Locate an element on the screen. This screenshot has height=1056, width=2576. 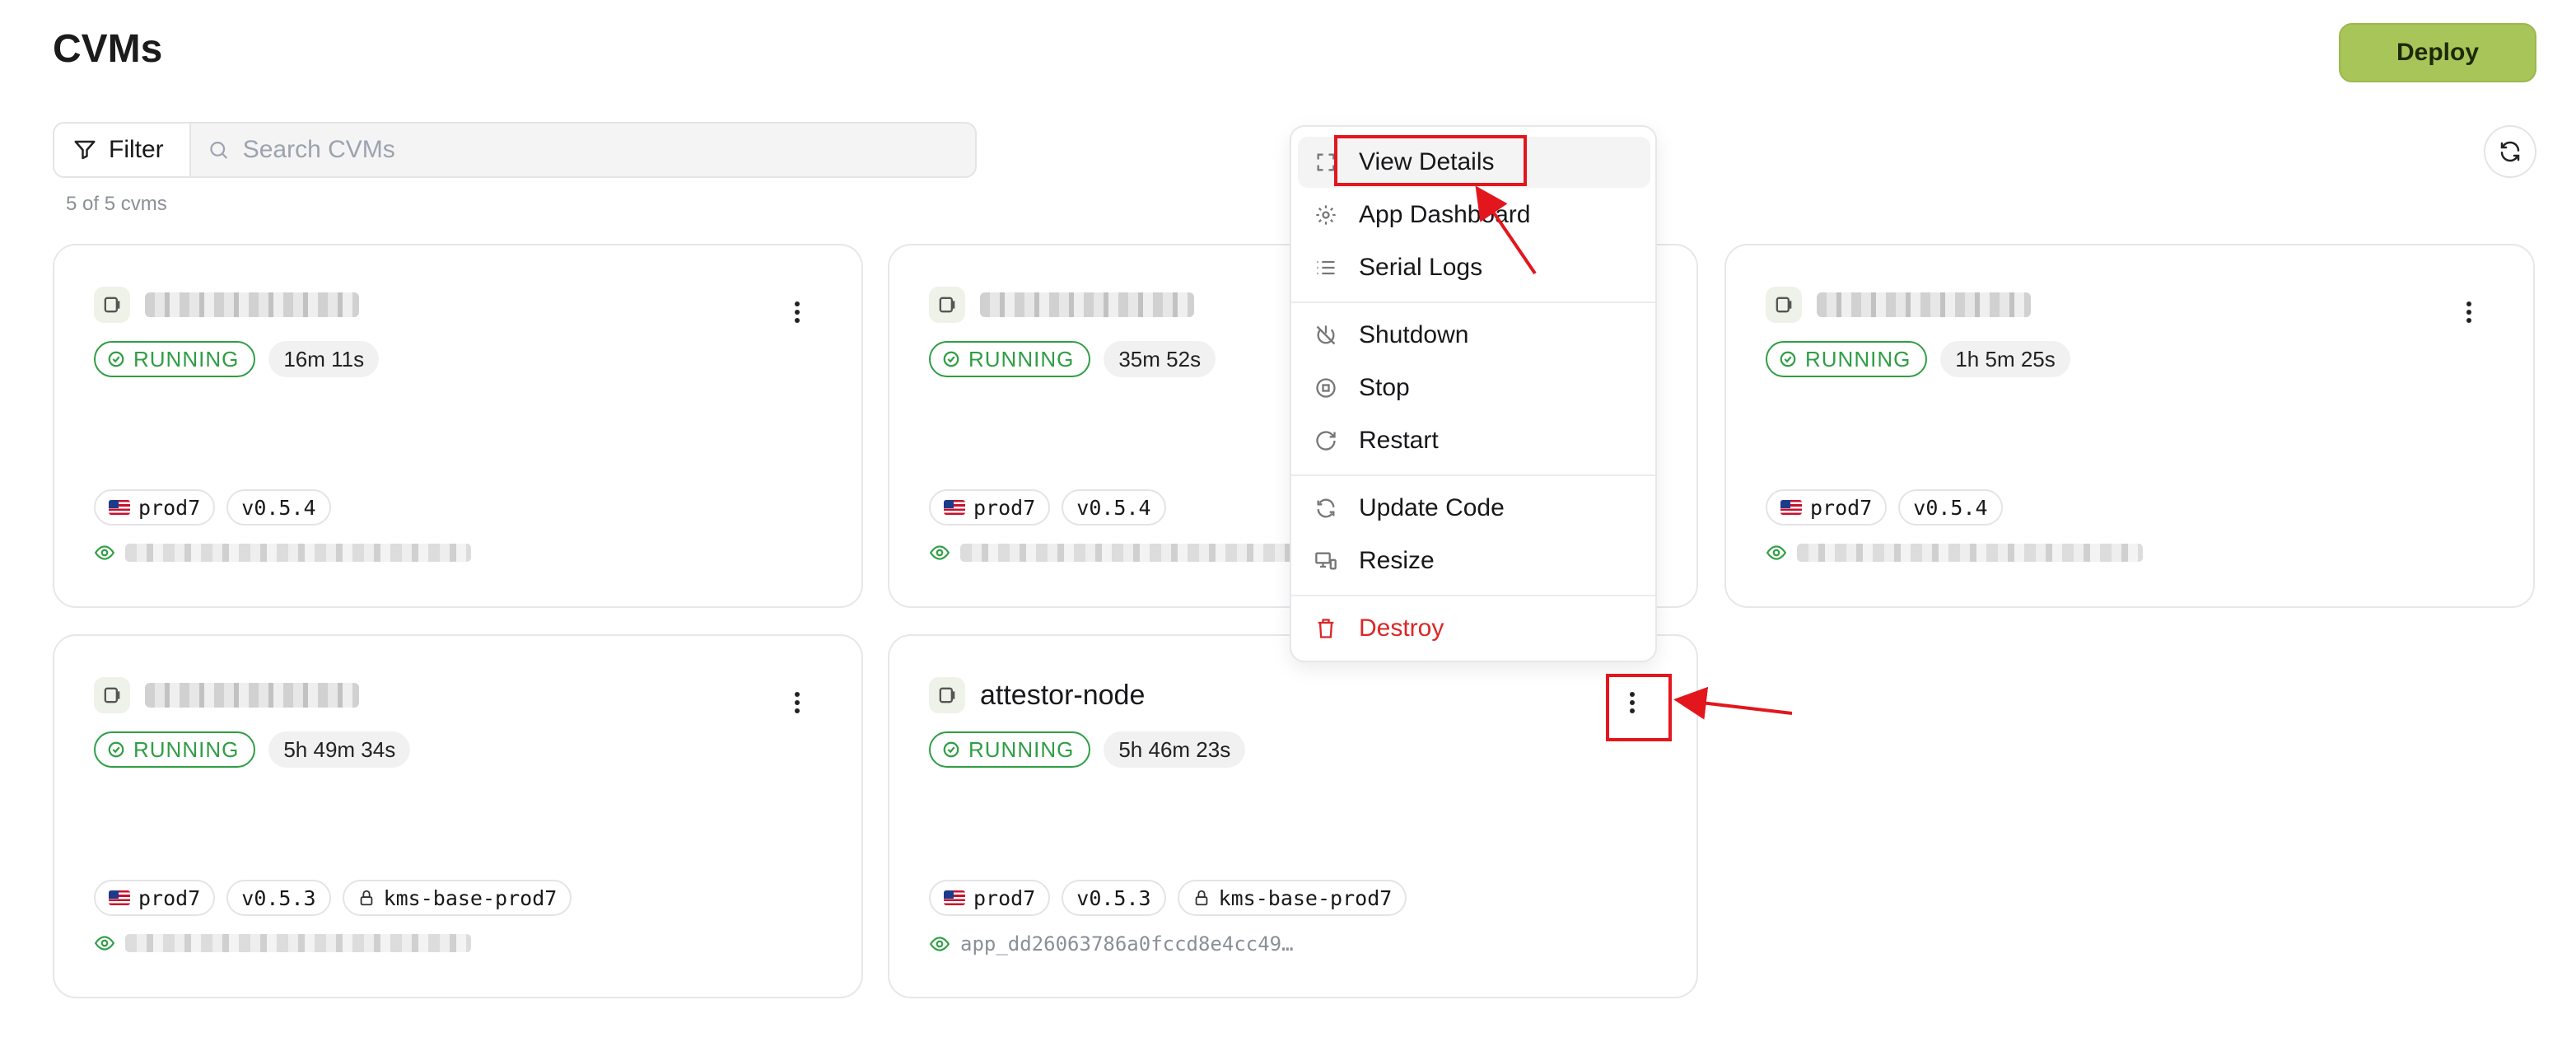
power-off-icon is located at coordinates (1326, 335).